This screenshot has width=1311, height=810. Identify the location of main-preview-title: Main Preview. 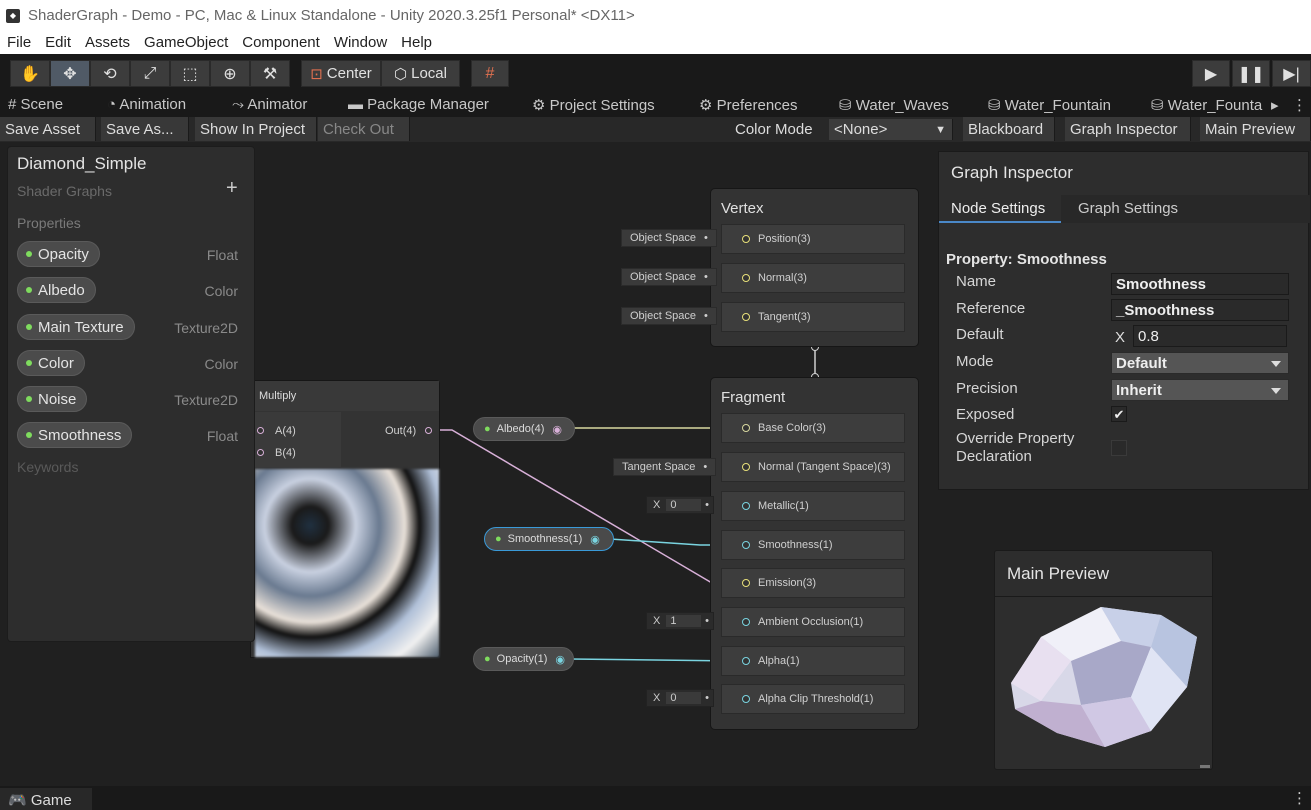
(1058, 573).